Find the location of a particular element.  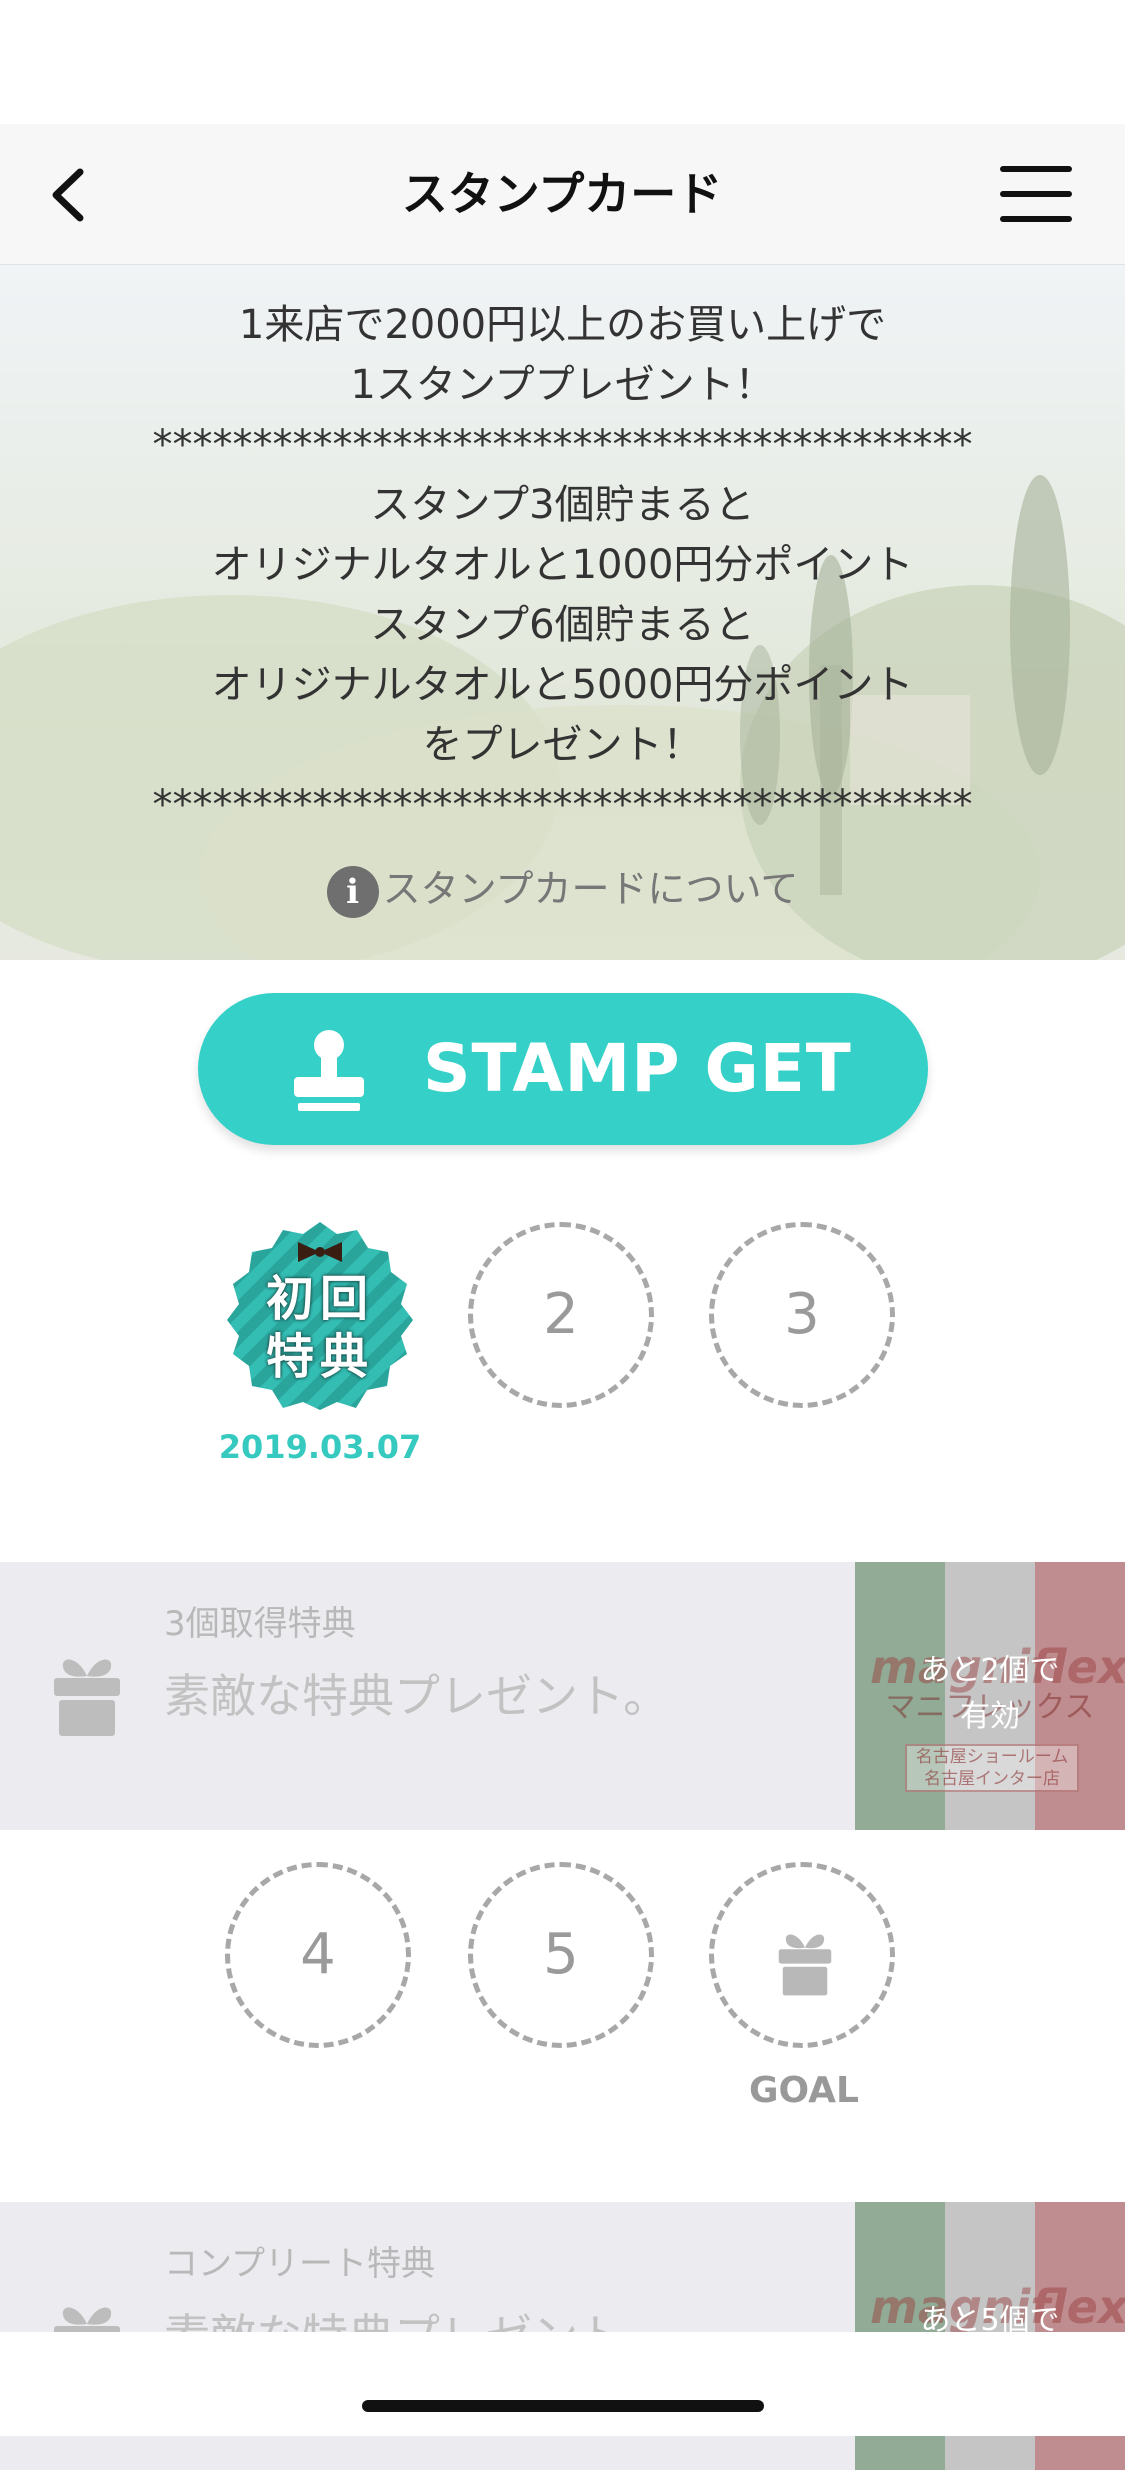

reward-subtitle: コンプリート特典 is located at coordinates (299, 2264).